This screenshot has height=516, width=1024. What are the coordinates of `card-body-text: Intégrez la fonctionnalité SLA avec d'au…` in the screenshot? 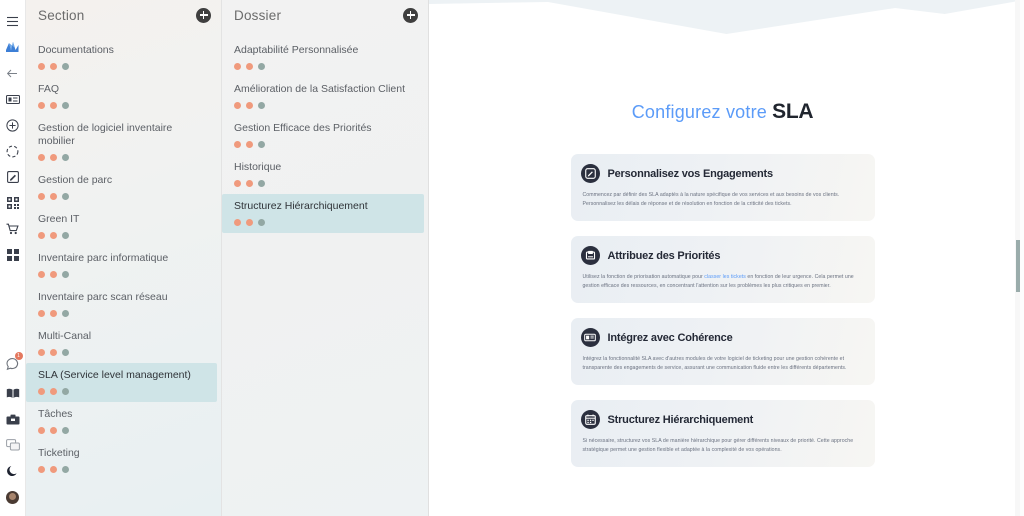 It's located at (714, 363).